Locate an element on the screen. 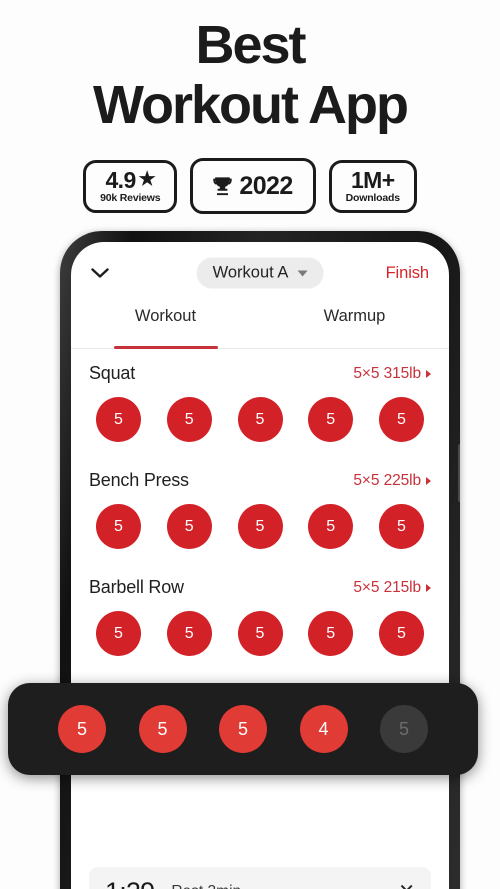  tab-workout: Workout is located at coordinates (165, 326).